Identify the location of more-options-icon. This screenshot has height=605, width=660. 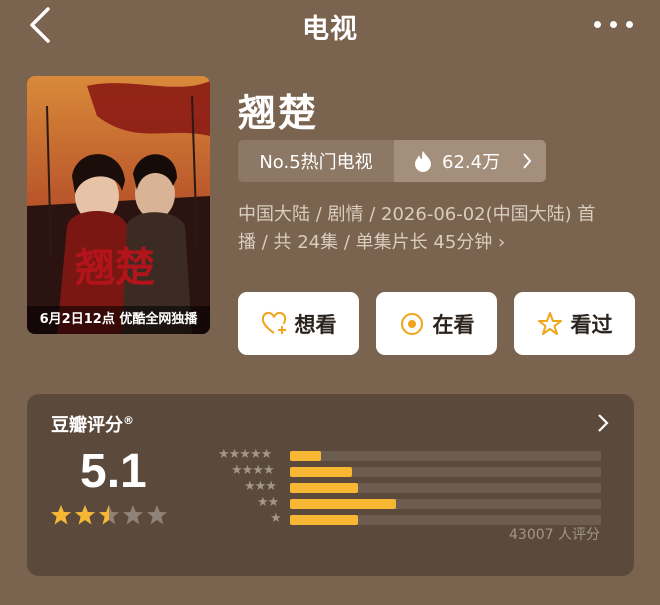
(614, 24).